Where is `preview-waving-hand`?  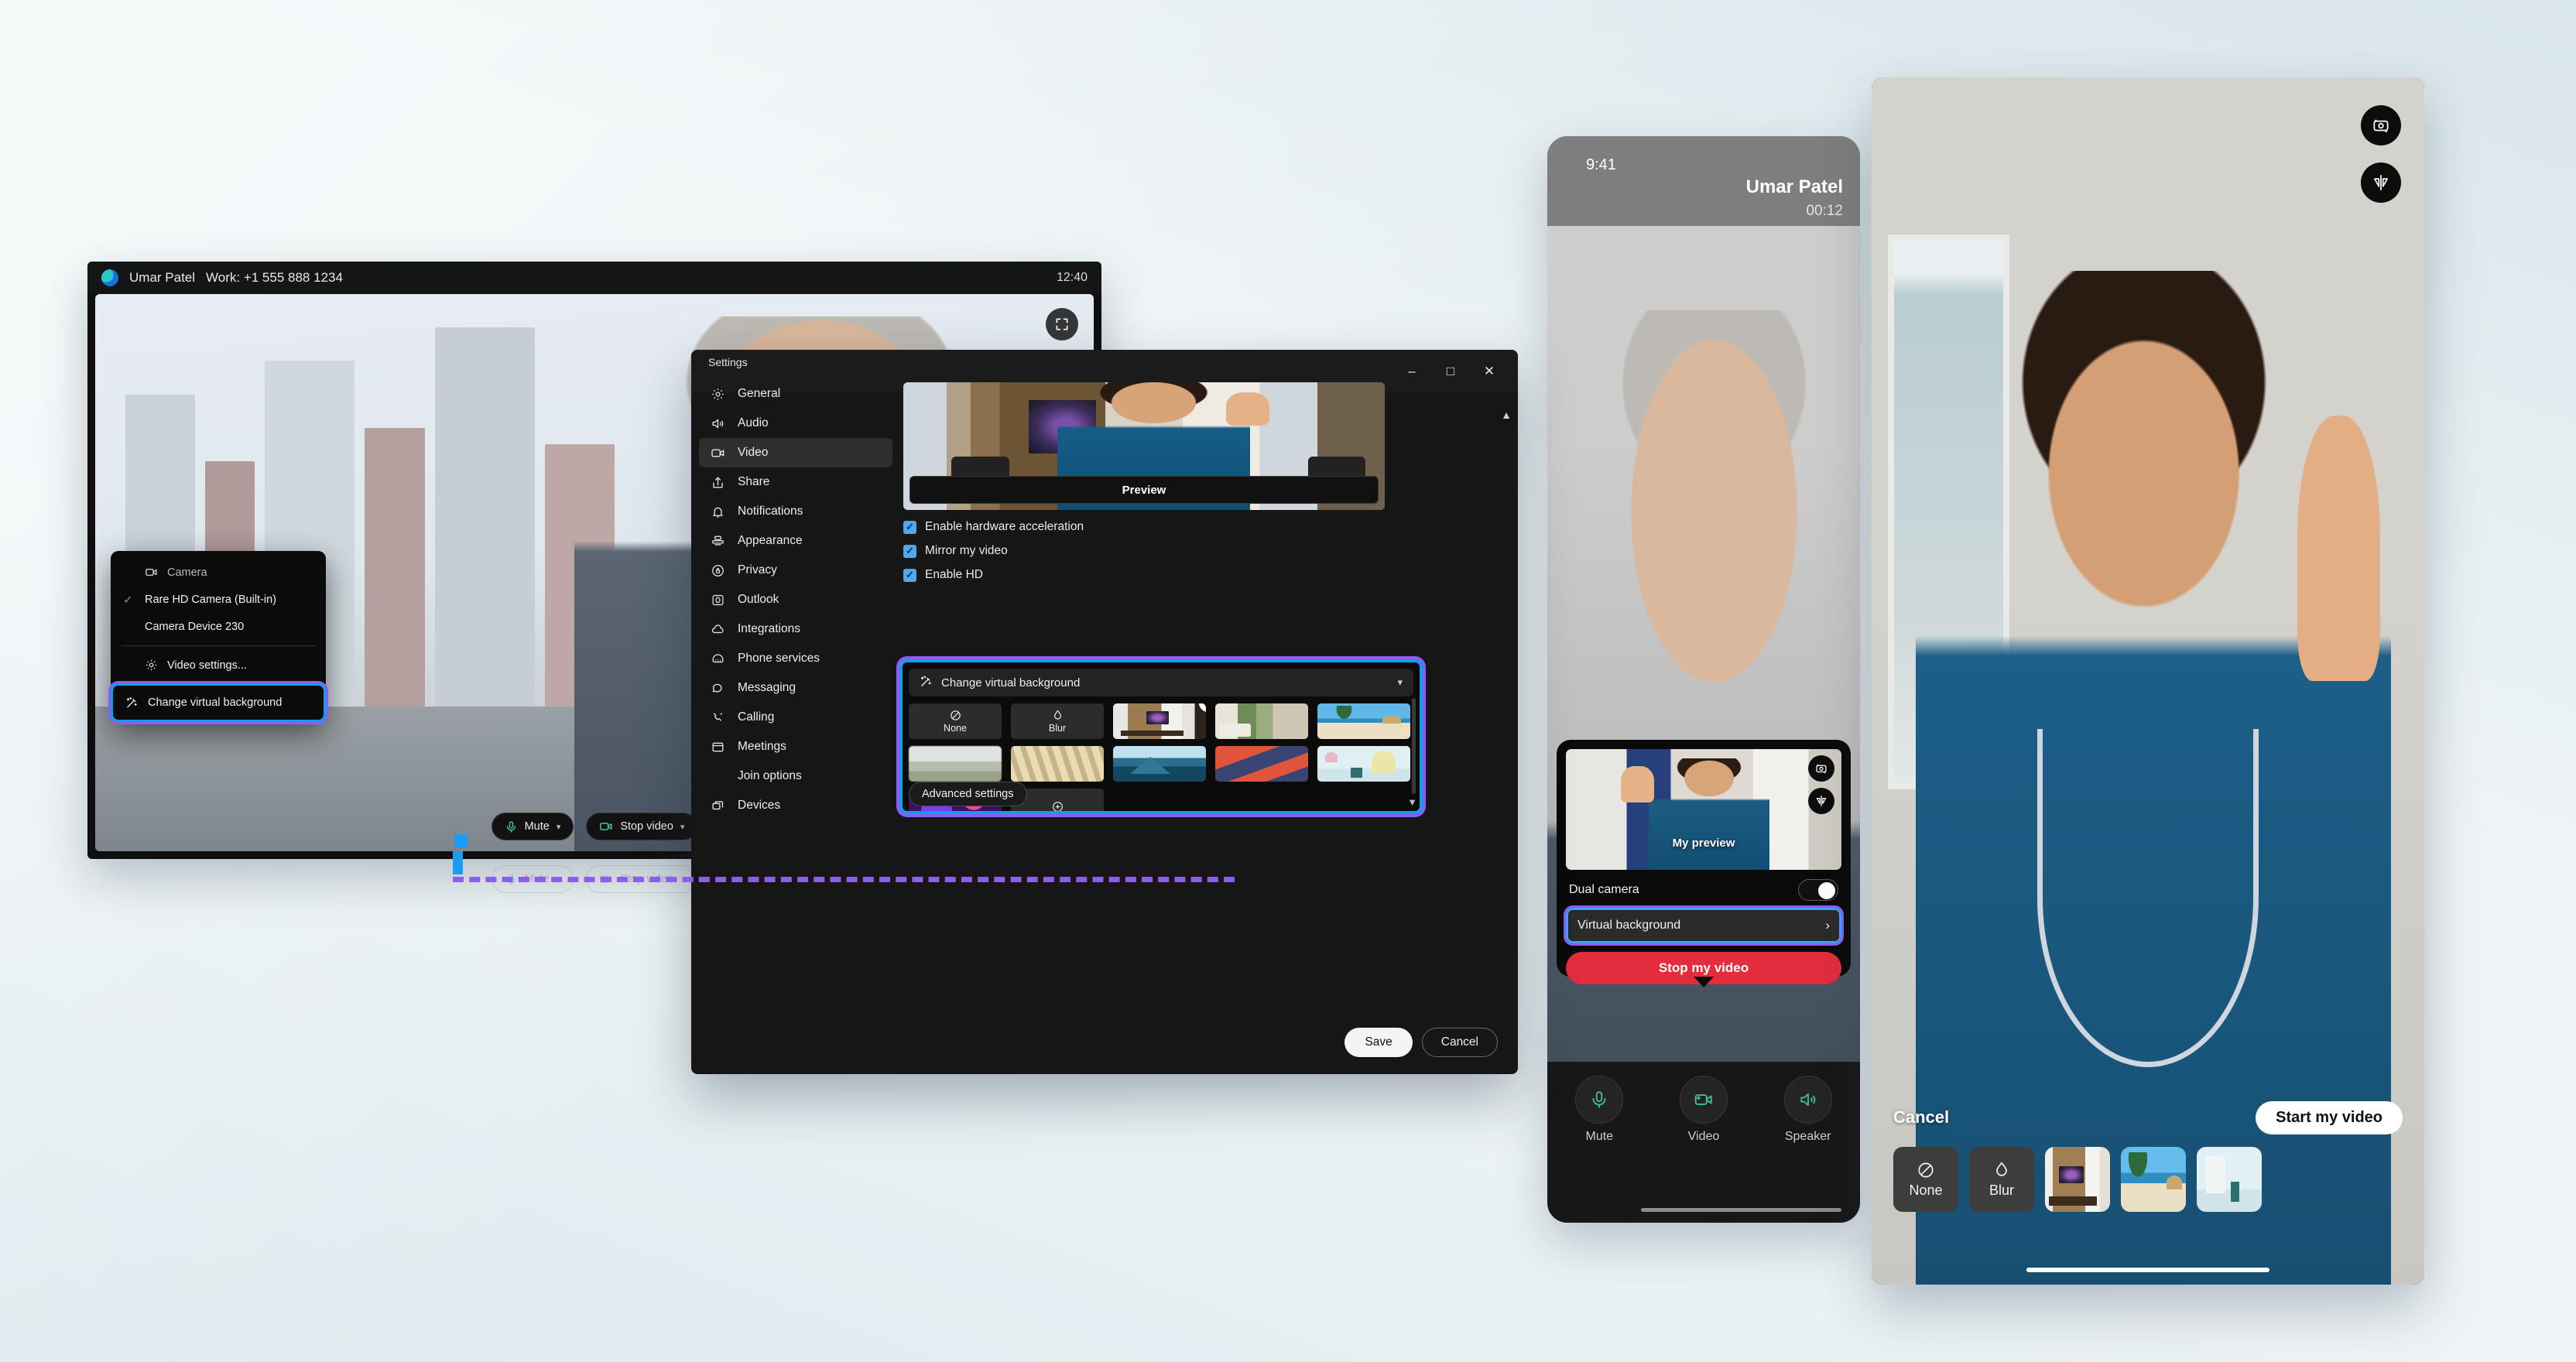 preview-waving-hand is located at coordinates (1247, 409).